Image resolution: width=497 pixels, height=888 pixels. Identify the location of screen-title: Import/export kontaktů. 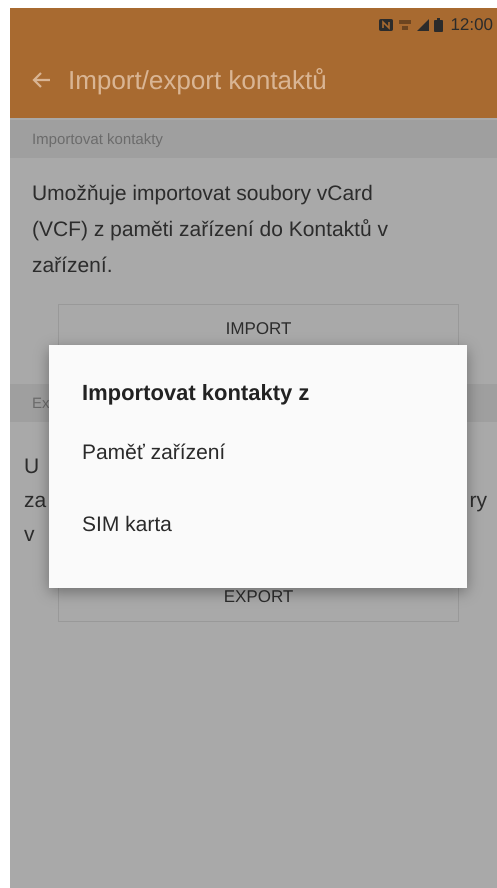
(197, 80).